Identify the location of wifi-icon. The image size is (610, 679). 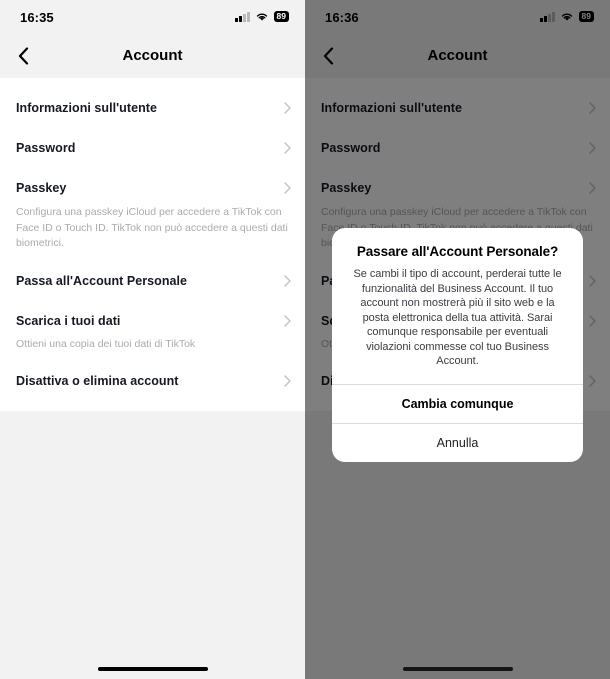
(261, 17).